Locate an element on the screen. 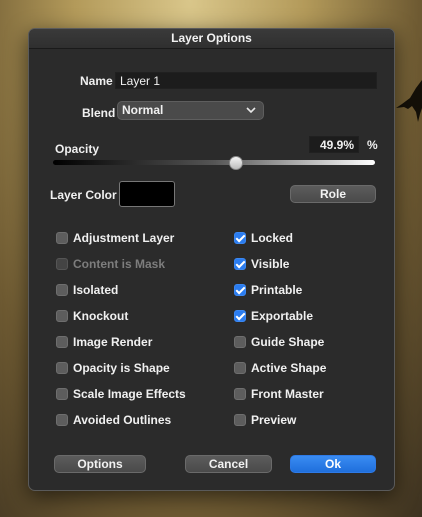 The image size is (422, 517). dialog-title: Layer Options is located at coordinates (211, 39).